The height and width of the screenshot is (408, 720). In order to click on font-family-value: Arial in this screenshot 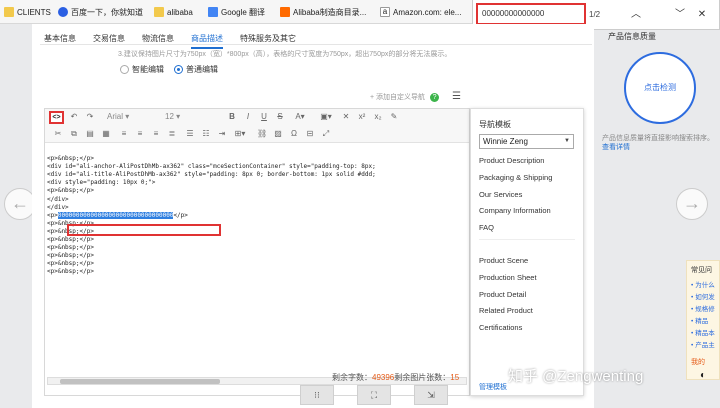, I will do `click(115, 116)`.